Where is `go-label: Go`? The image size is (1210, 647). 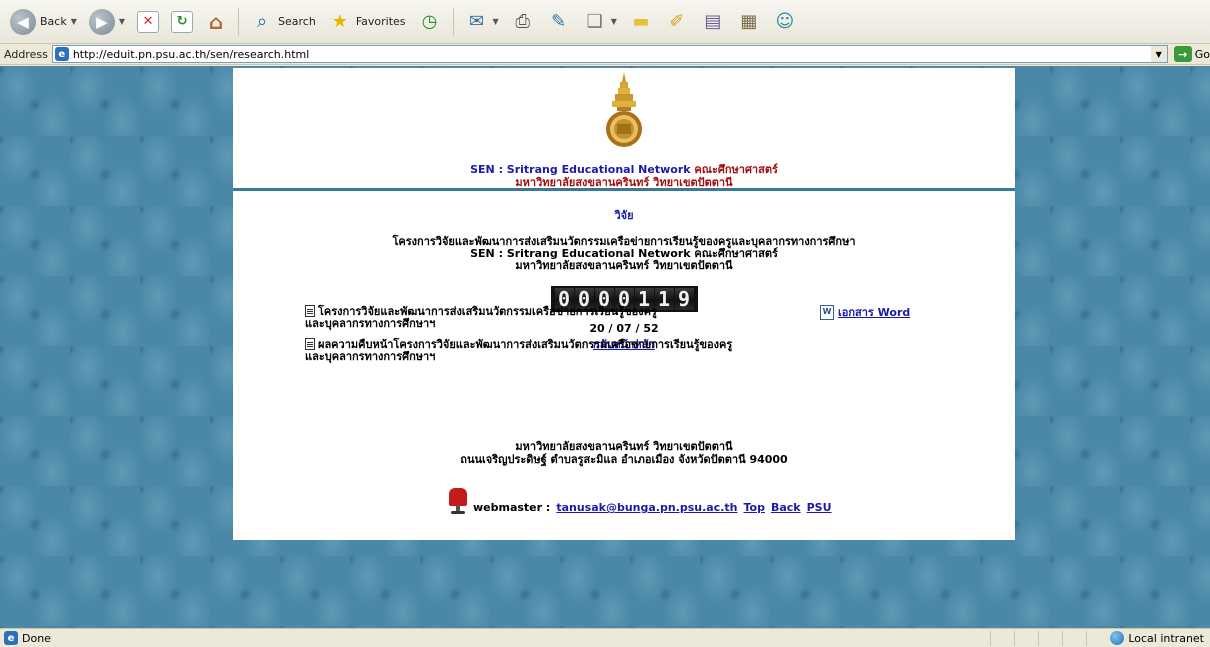 go-label: Go is located at coordinates (1202, 54).